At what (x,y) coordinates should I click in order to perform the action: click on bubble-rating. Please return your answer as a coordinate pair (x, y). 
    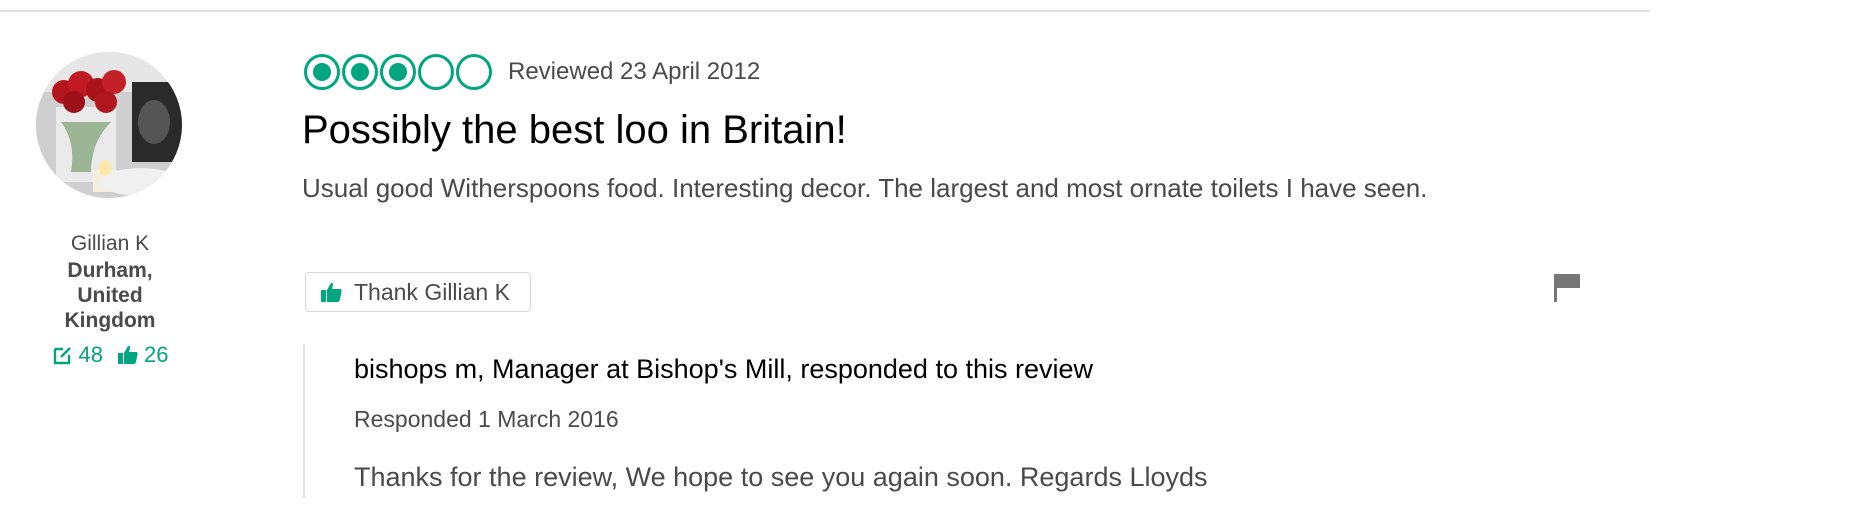
    Looking at the image, I should click on (398, 72).